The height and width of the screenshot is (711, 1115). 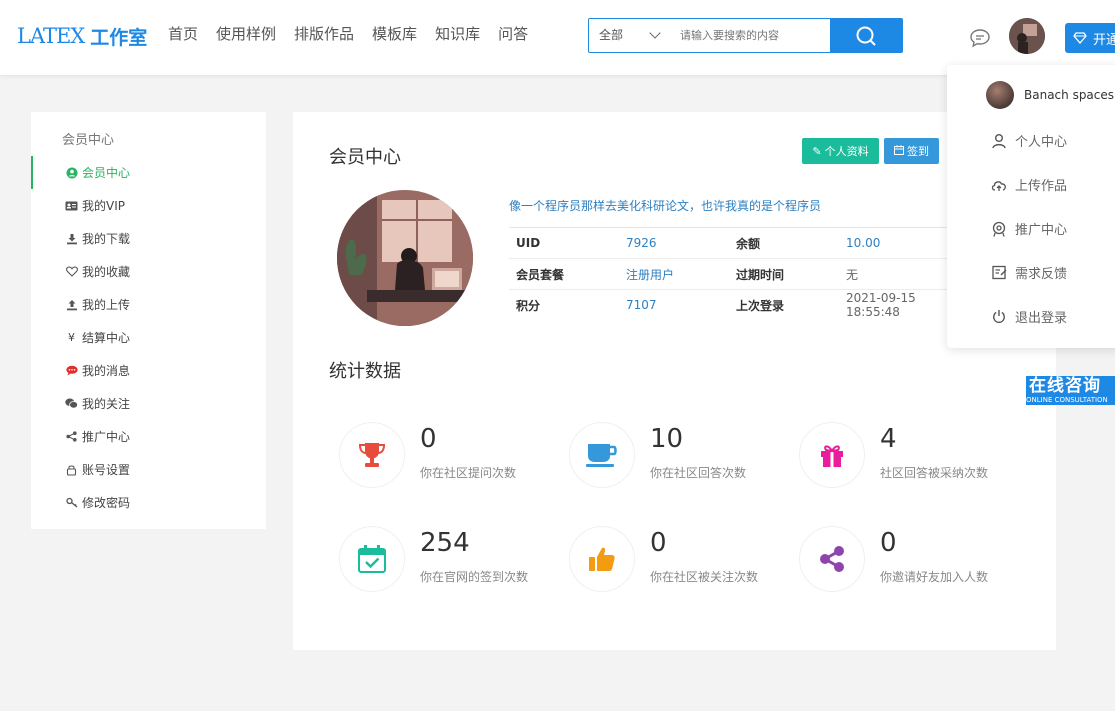 What do you see at coordinates (71, 304) in the screenshot?
I see `upload-icon` at bounding box center [71, 304].